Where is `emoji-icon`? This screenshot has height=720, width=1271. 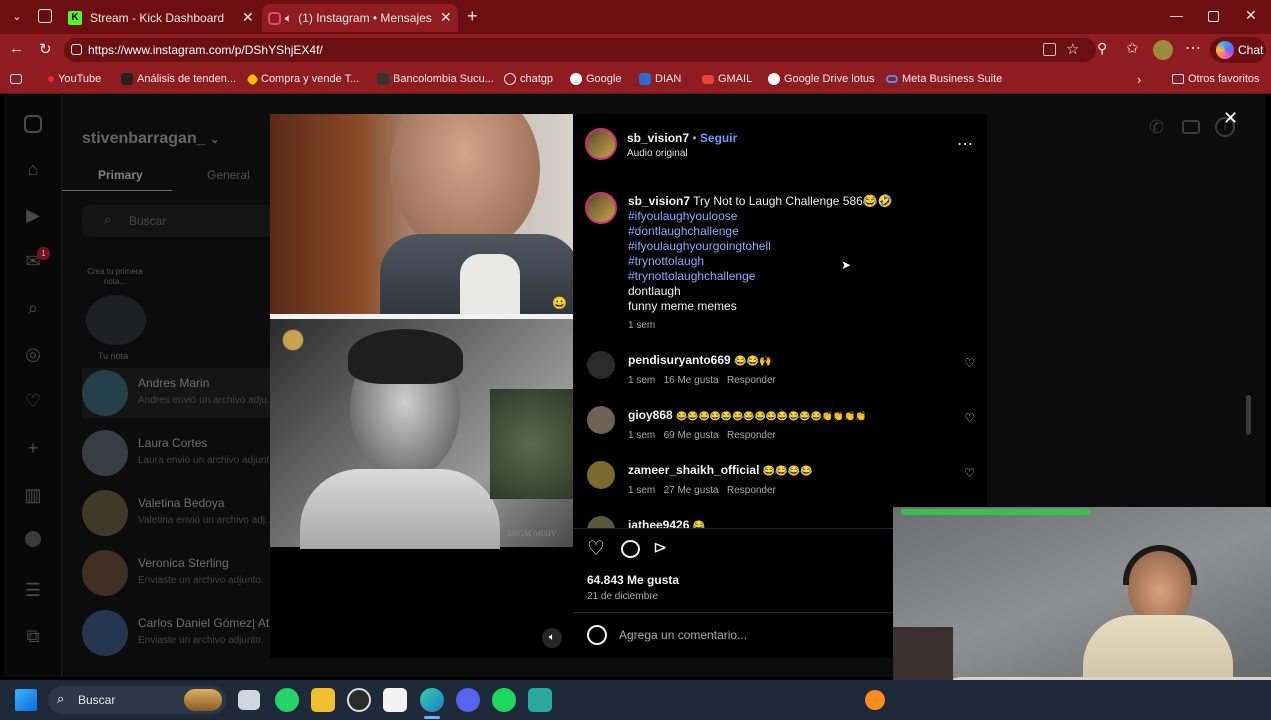 emoji-icon is located at coordinates (597, 635).